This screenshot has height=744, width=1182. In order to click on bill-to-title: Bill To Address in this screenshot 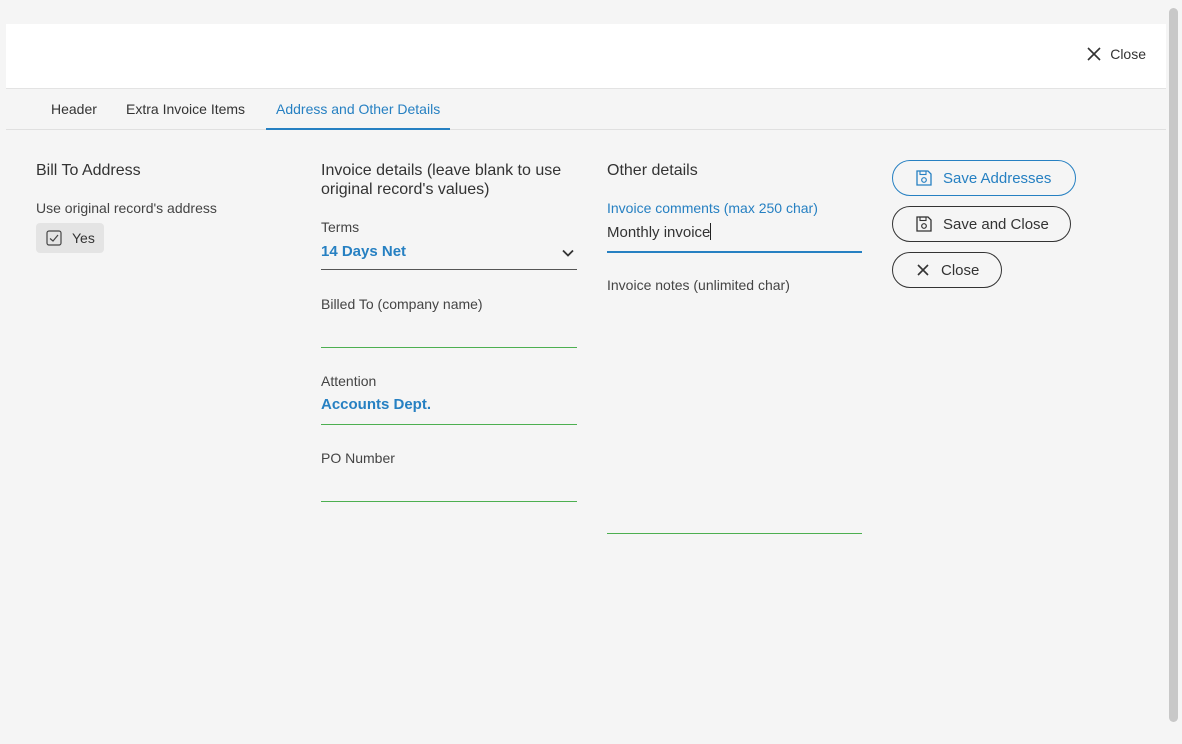, I will do `click(88, 170)`.